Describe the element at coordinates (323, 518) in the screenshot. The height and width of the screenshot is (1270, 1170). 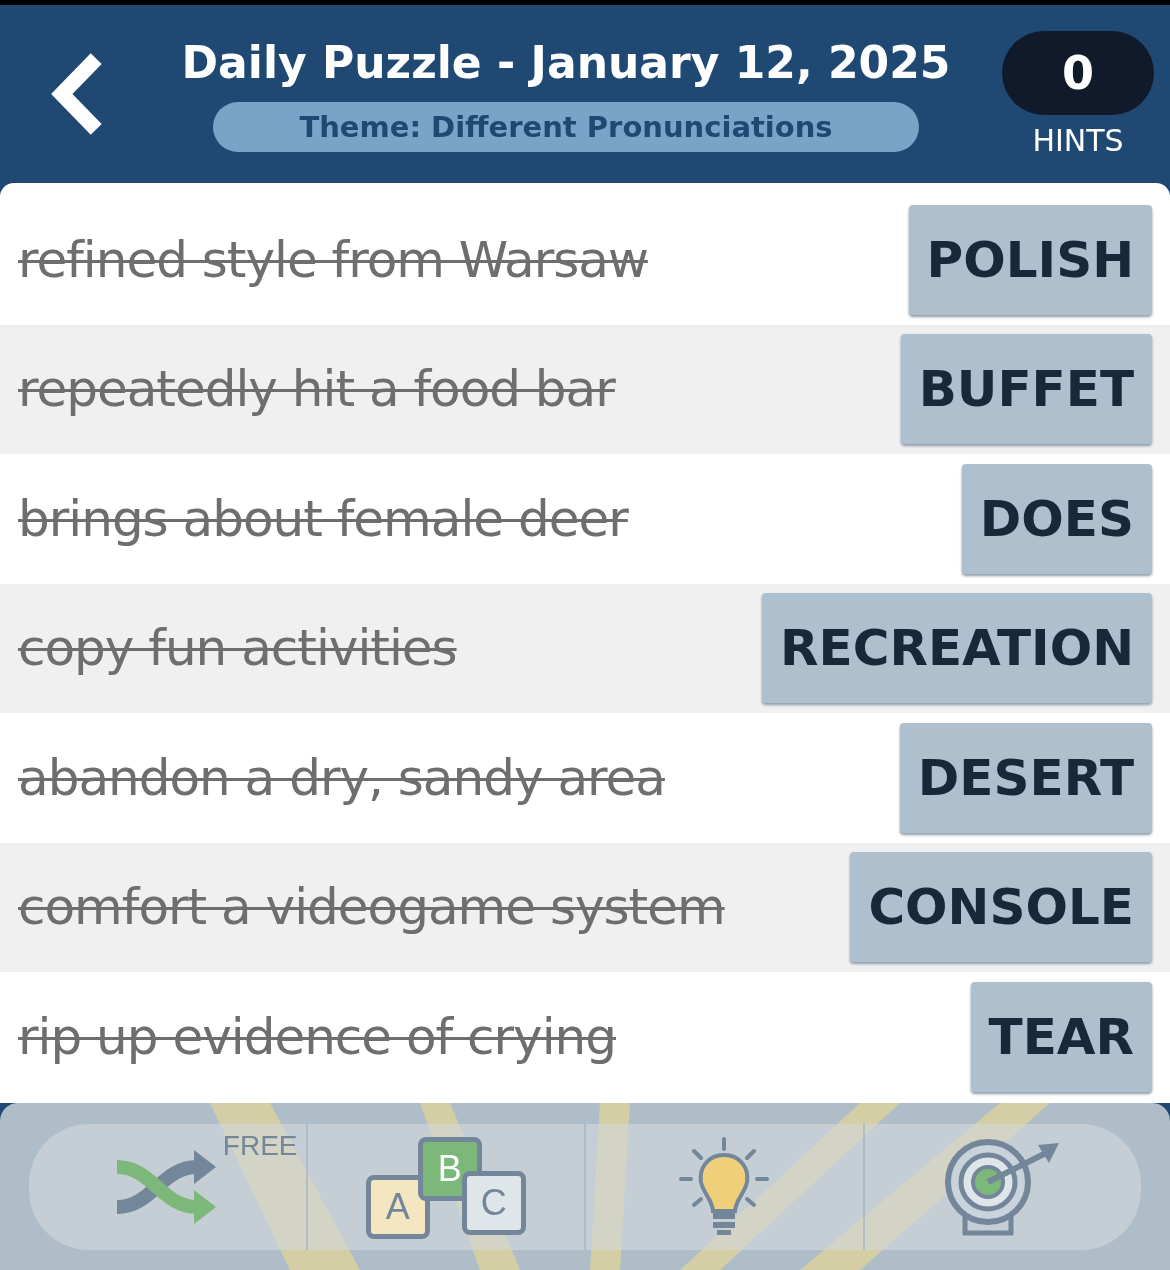
I see `clue-text: brings about female deer` at that location.